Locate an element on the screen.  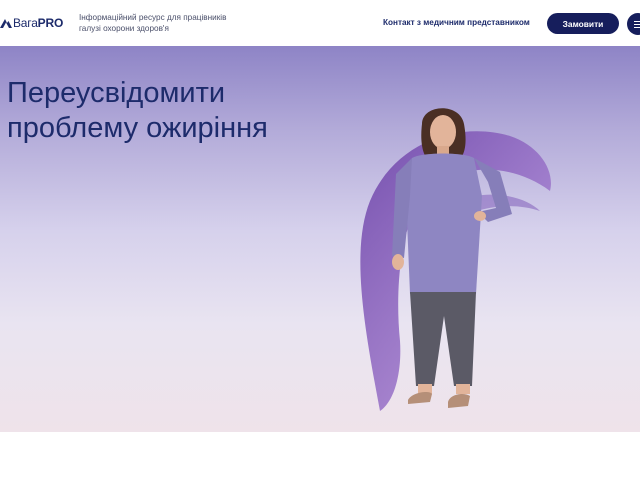
woman-standing-photo is located at coordinates (452, 258).